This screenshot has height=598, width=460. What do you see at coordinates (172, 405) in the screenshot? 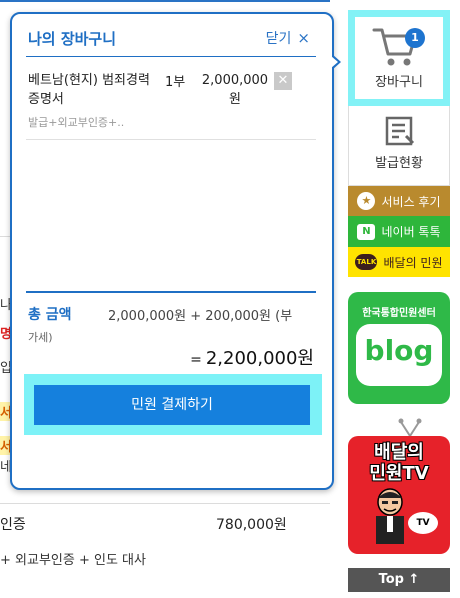
I see `pay-button: 민원 결제하기` at bounding box center [172, 405].